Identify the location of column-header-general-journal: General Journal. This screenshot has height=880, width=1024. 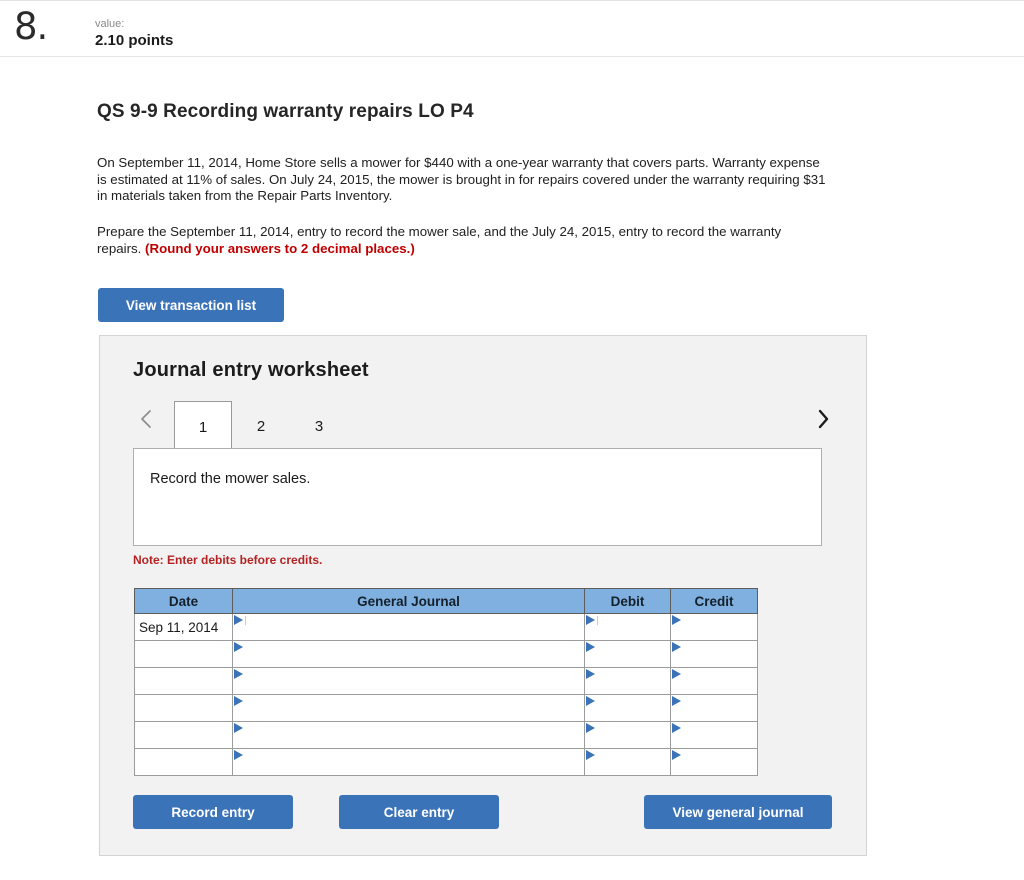
(408, 601).